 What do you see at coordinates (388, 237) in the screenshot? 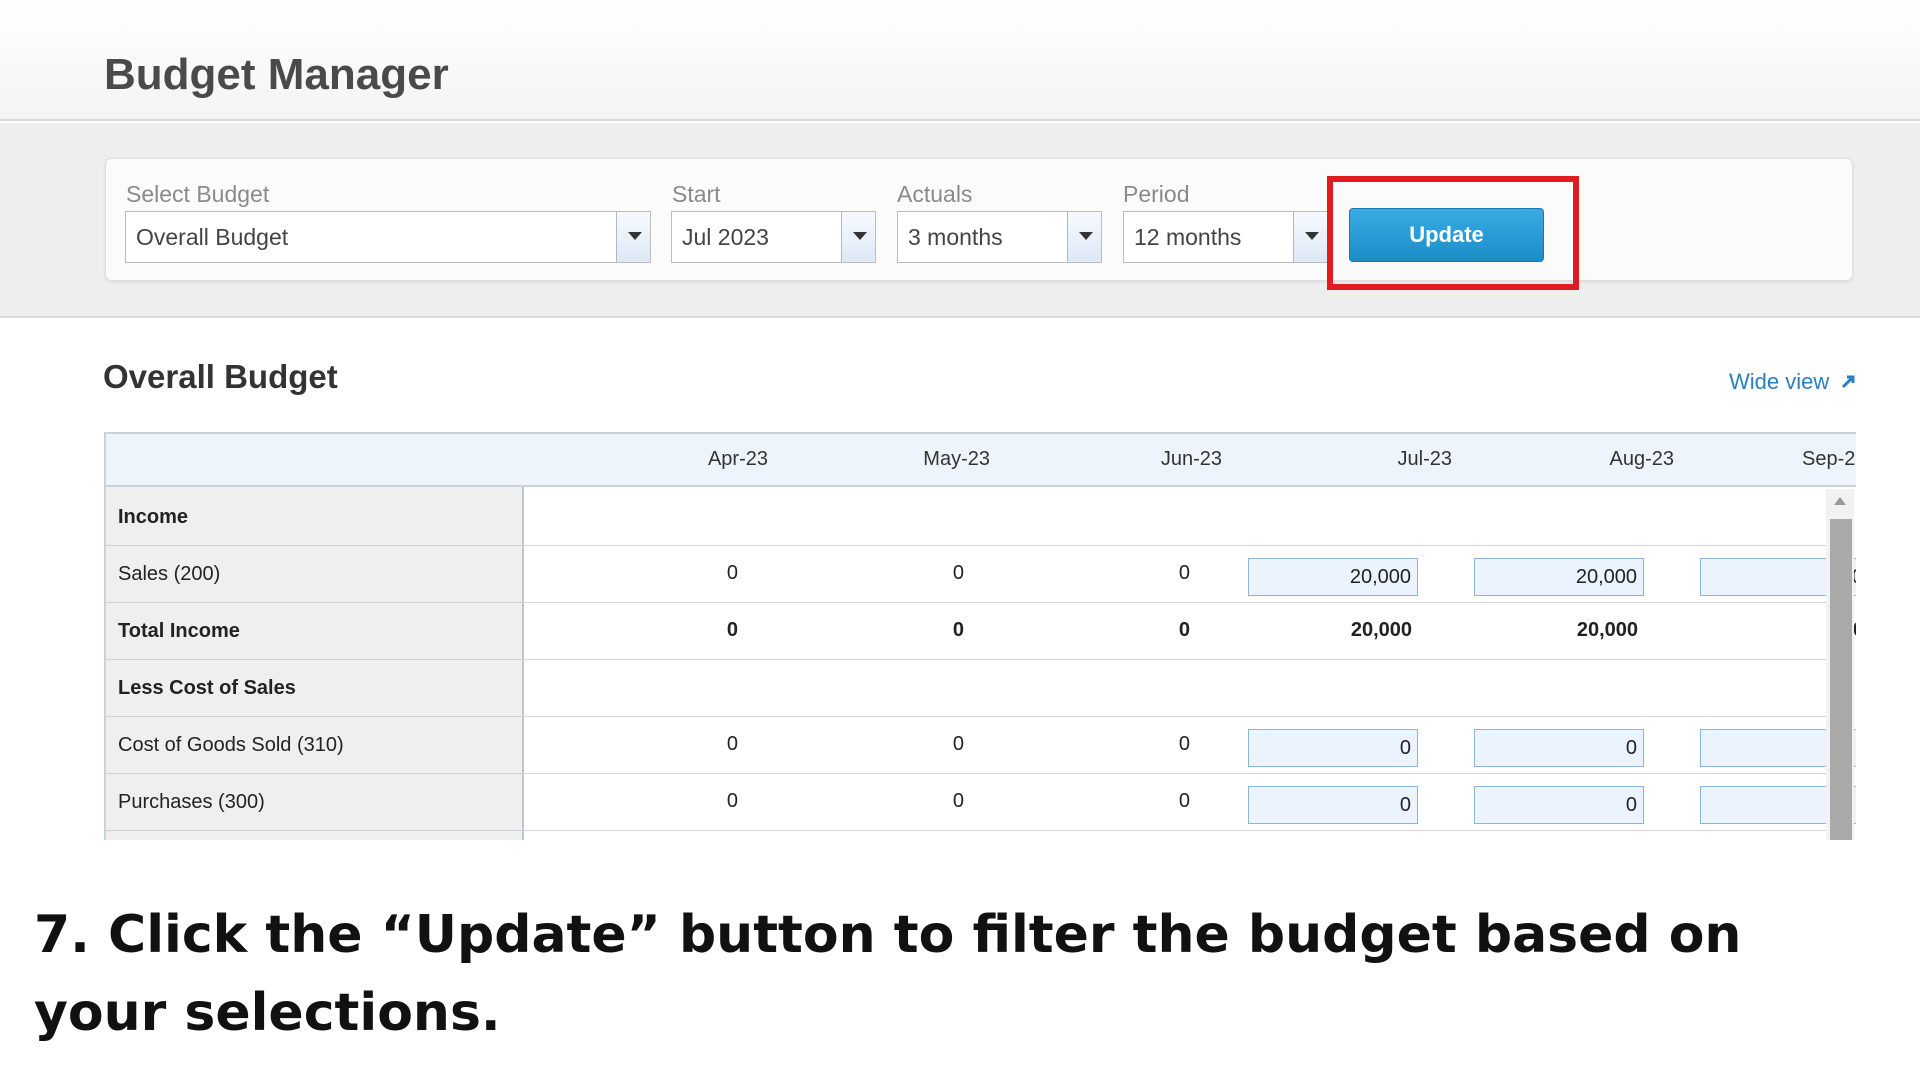
I see `select-budget-dropdown: Overall Budget` at bounding box center [388, 237].